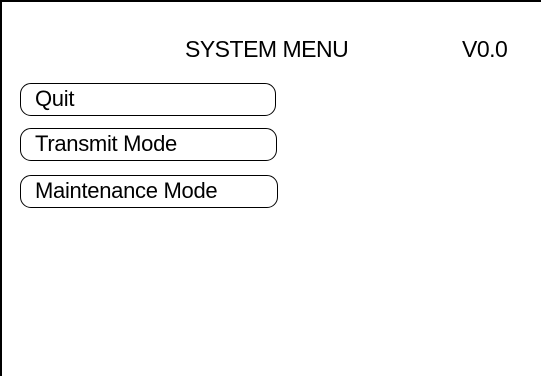  What do you see at coordinates (148, 99) in the screenshot?
I see `quit-button: Quit` at bounding box center [148, 99].